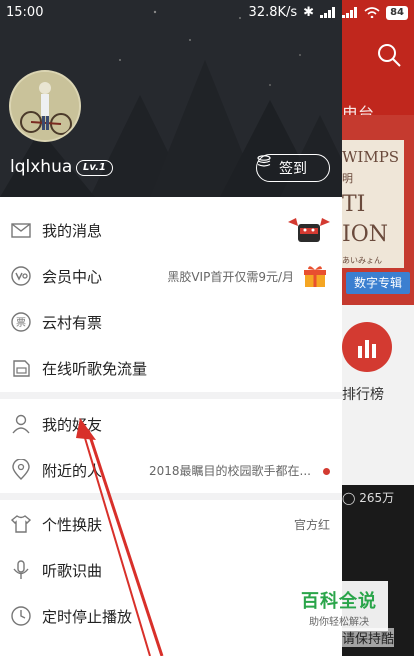 Image resolution: width=414 pixels, height=656 pixels. Describe the element at coordinates (171, 230) in the screenshot. I see `menu-item-messages: 我的消息` at that location.